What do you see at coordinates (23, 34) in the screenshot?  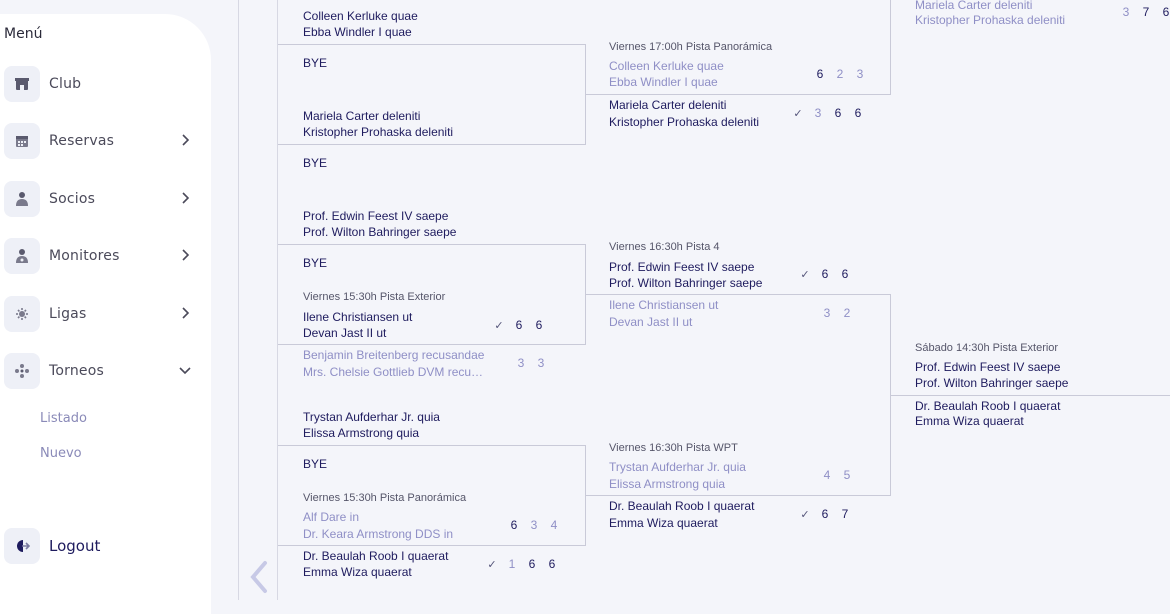 I see `menu-title: Menú` at bounding box center [23, 34].